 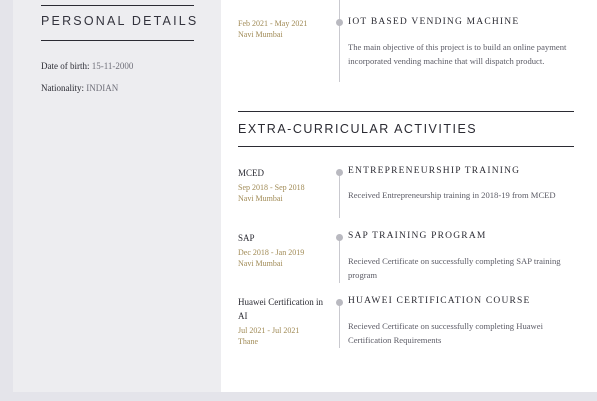 What do you see at coordinates (269, 330) in the screenshot?
I see `activity-date: Jul 2021 - Jul 2021` at bounding box center [269, 330].